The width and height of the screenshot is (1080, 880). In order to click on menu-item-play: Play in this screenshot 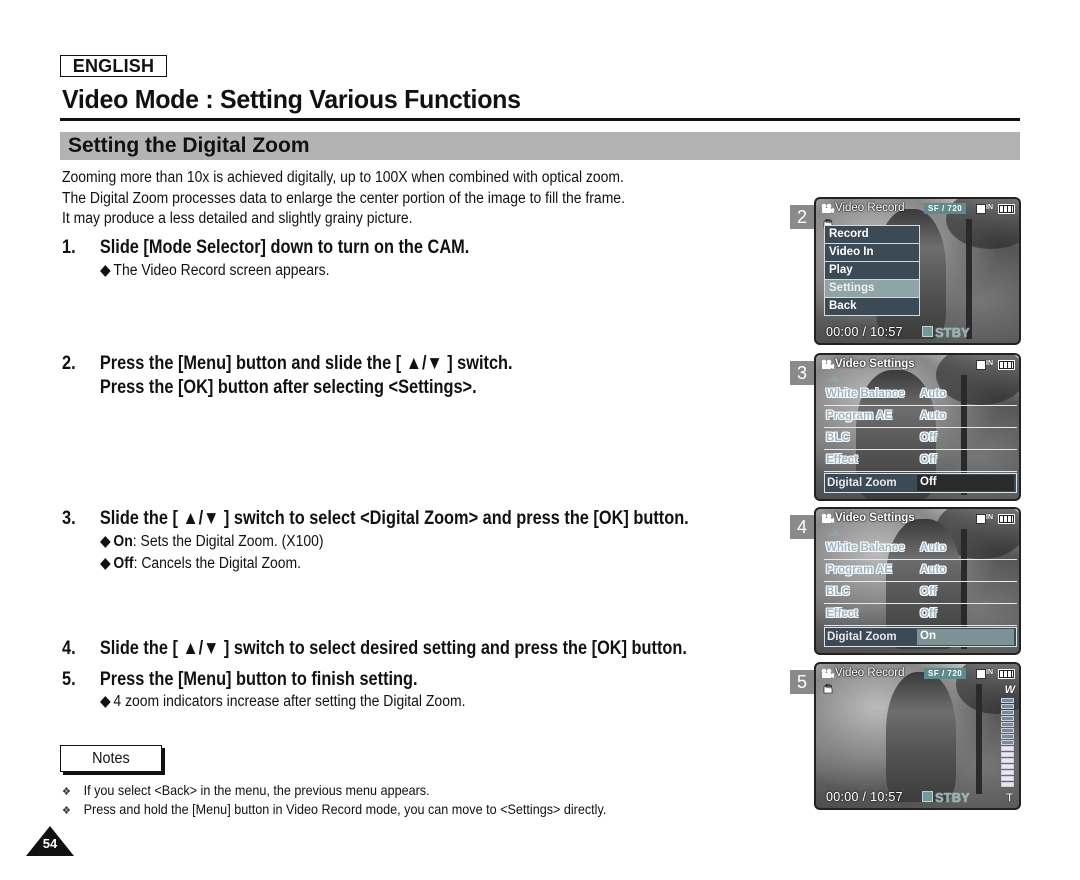, I will do `click(872, 270)`.